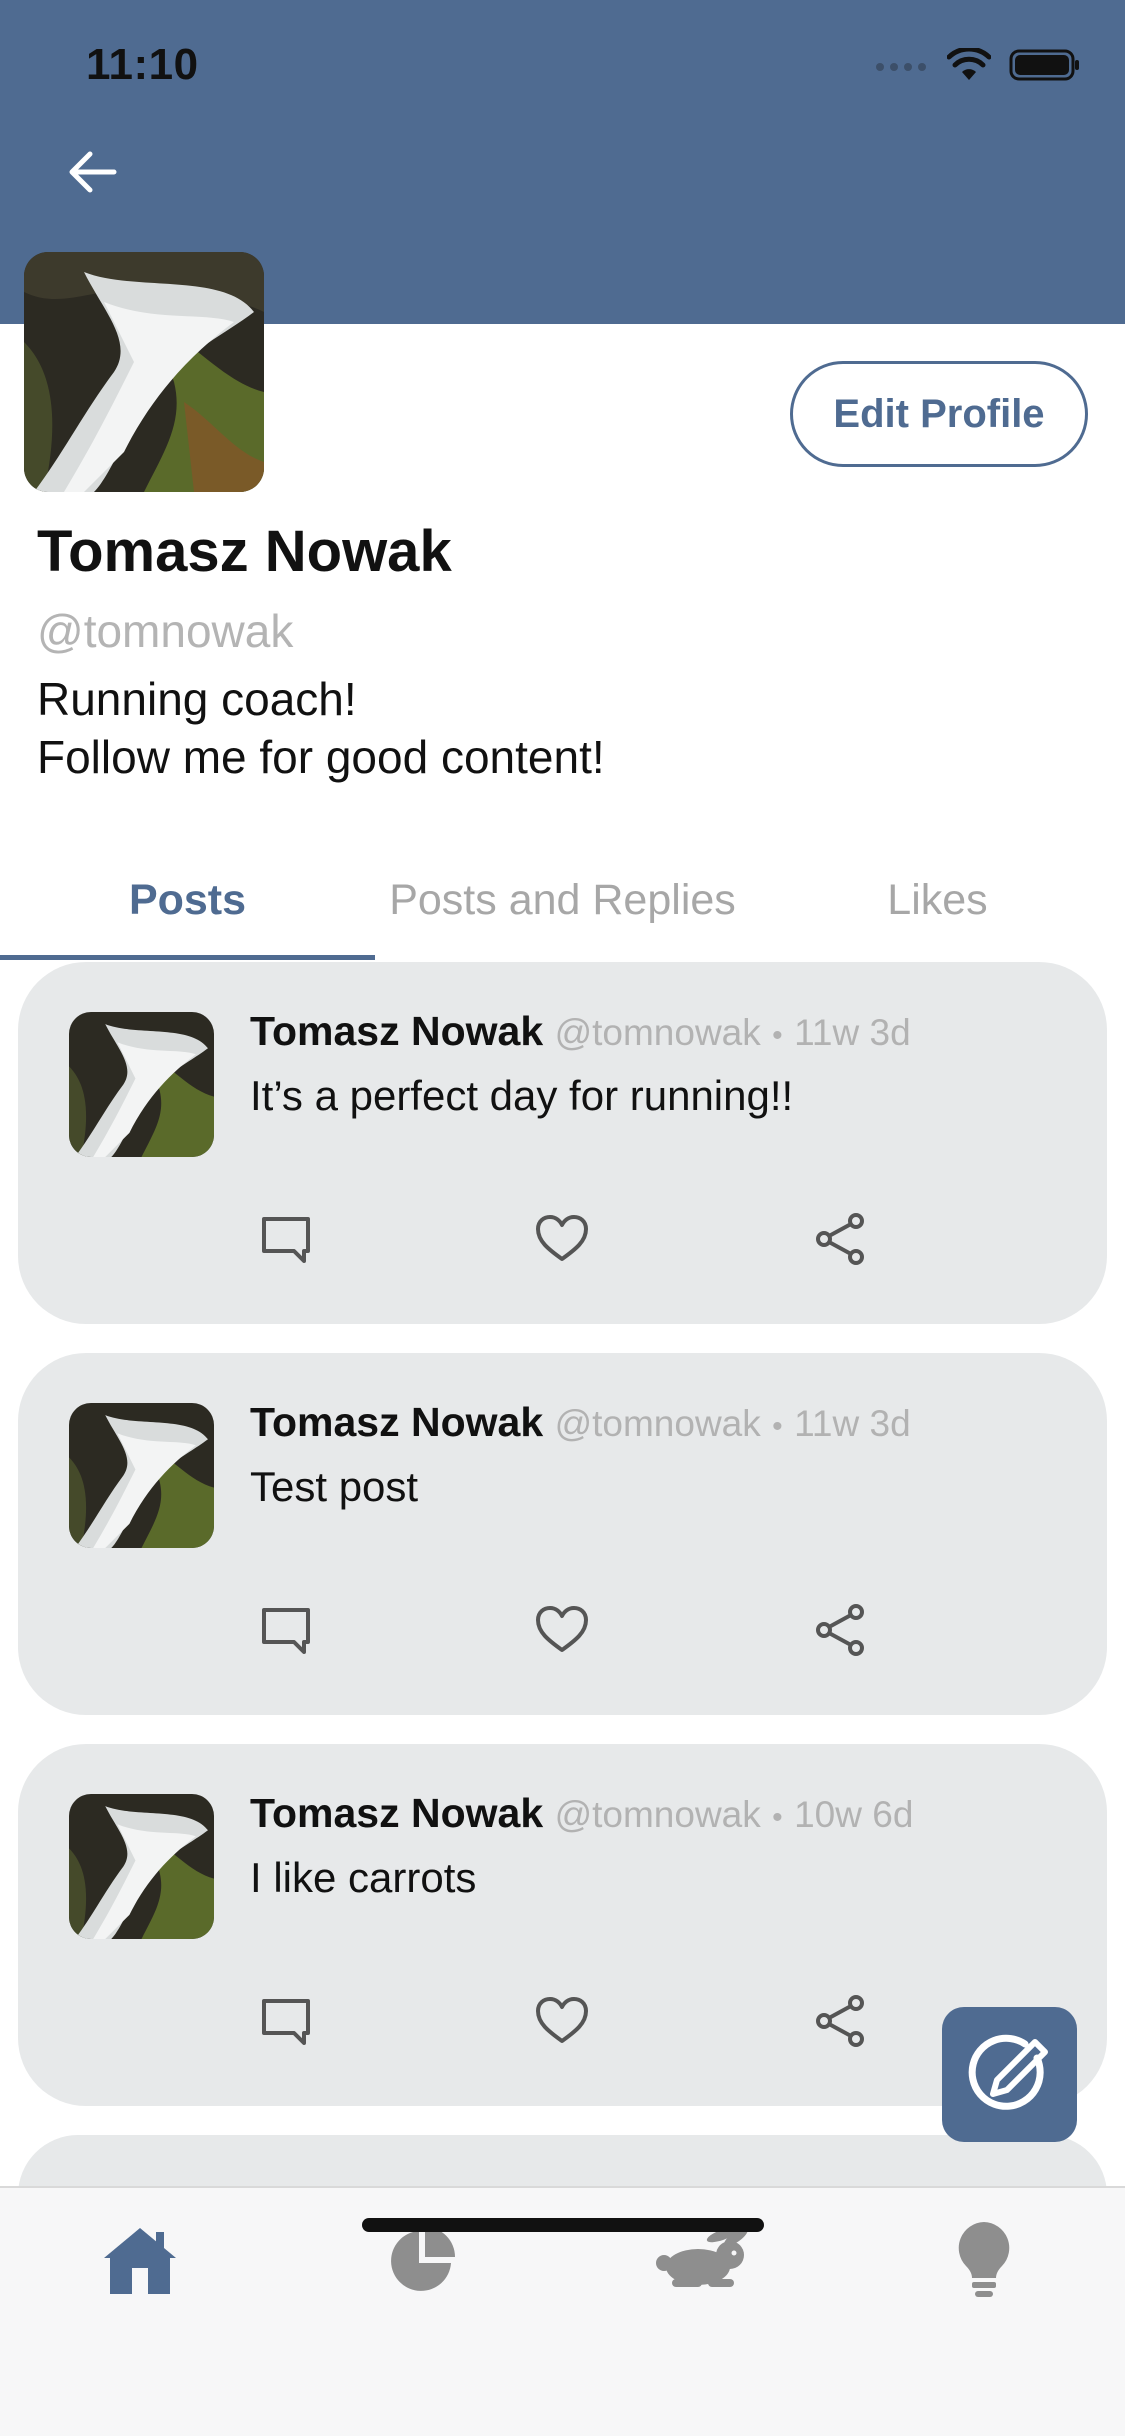  I want to click on post-text: I like carrots, so click(363, 1877).